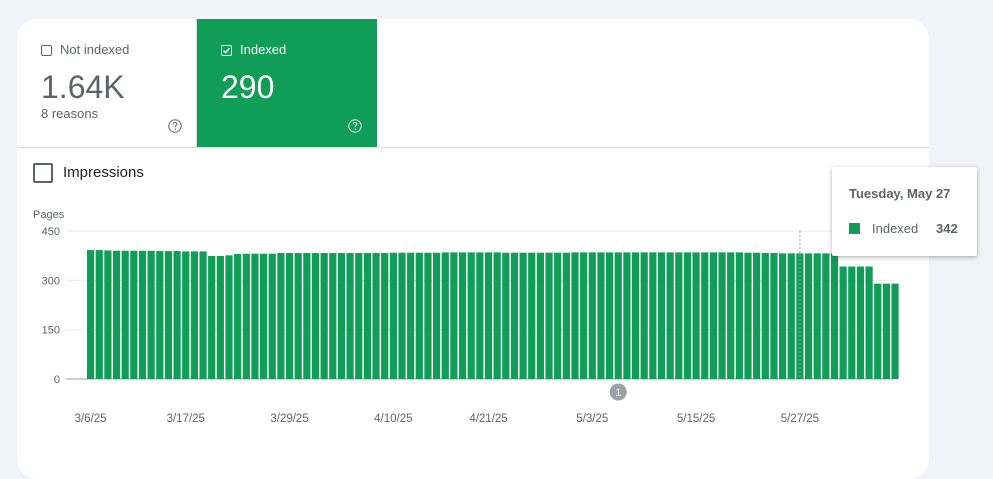 Image resolution: width=993 pixels, height=479 pixels. I want to click on tooltip-date: Tuesday, May 27, so click(900, 193).